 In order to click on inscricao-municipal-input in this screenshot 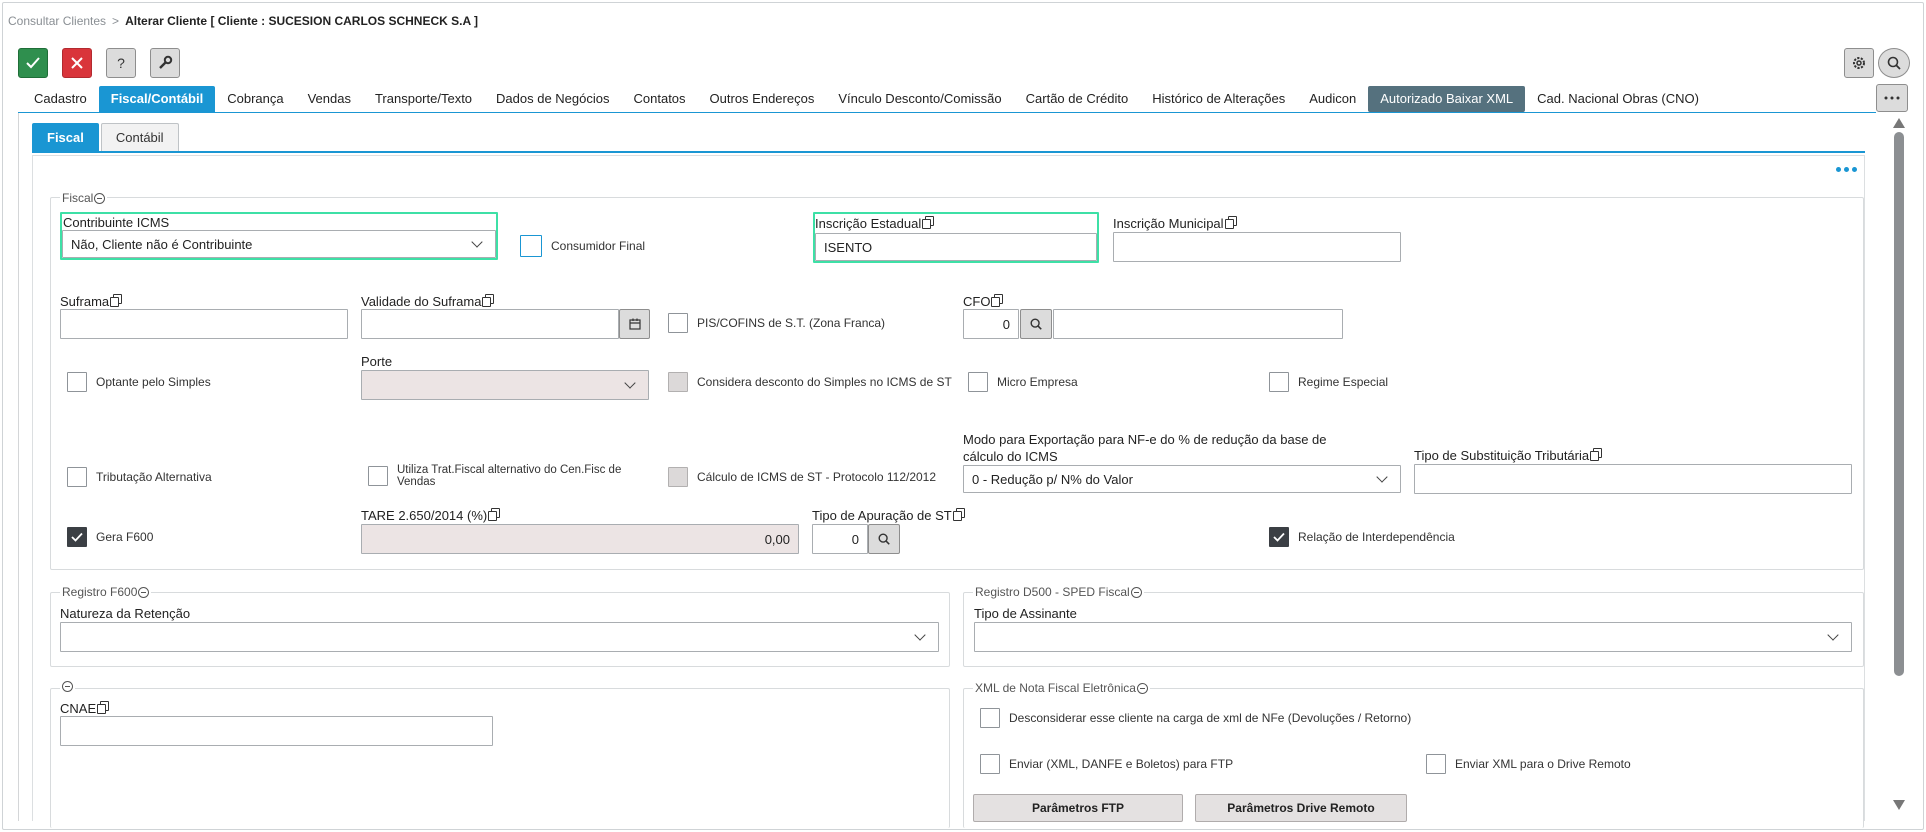, I will do `click(1257, 247)`.